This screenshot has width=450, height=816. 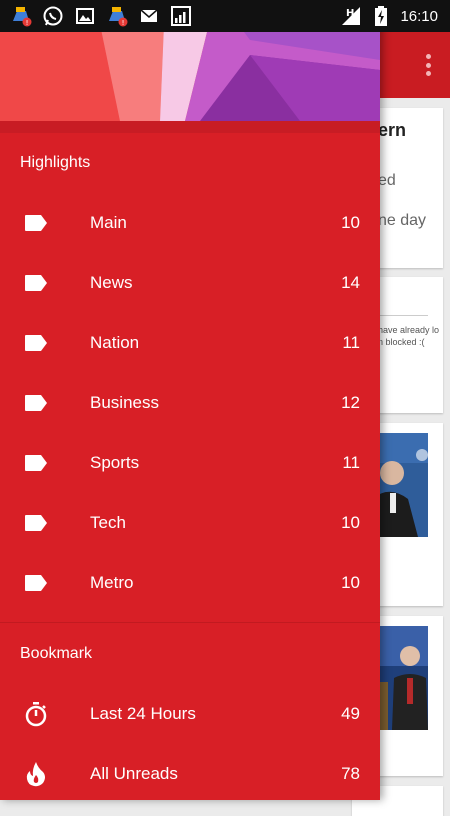 I want to click on nav-item-label: Business, so click(x=124, y=402).